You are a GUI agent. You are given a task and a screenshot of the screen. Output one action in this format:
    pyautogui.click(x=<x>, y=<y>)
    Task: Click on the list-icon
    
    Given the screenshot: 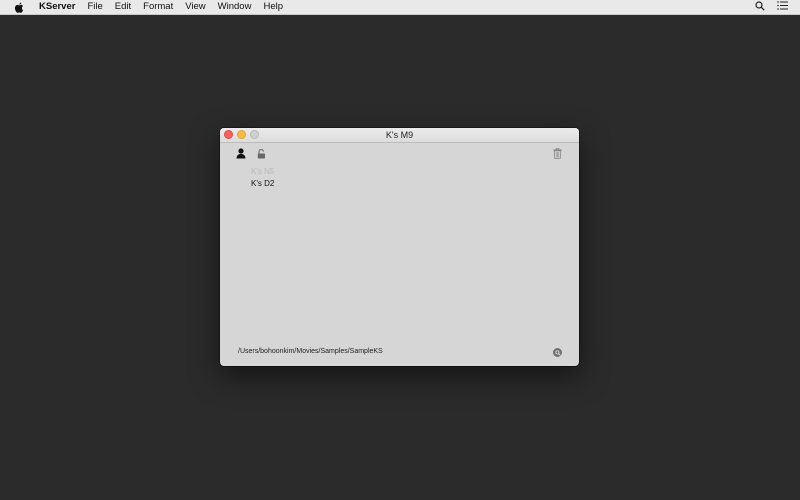 What is the action you would take?
    pyautogui.click(x=782, y=7)
    